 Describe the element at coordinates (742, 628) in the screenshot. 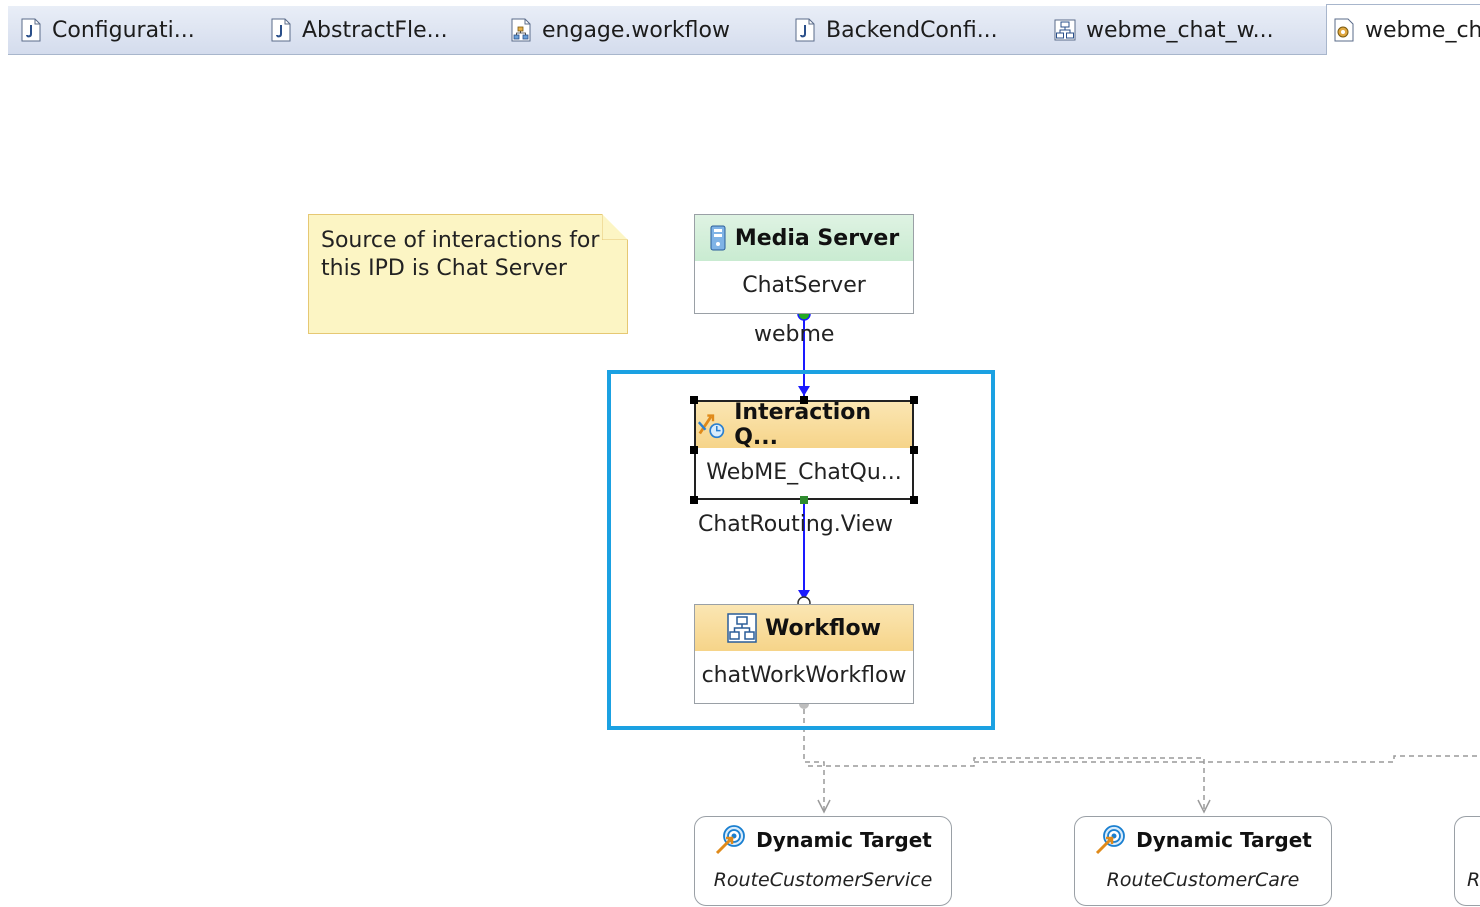

I see `workflow-icon` at that location.